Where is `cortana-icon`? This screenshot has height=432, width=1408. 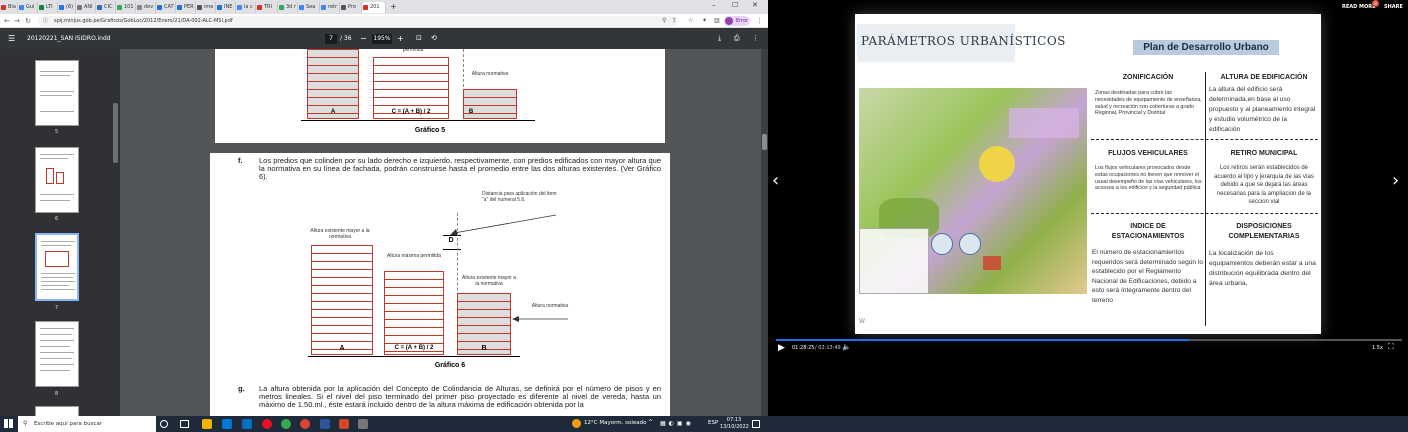 cortana-icon is located at coordinates (164, 424).